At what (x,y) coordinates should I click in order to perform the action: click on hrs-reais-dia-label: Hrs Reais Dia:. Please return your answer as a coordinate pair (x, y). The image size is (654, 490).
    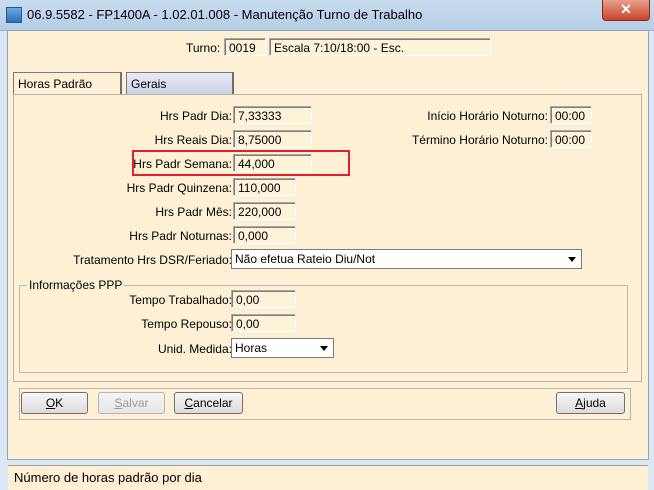
    Looking at the image, I should click on (193, 140).